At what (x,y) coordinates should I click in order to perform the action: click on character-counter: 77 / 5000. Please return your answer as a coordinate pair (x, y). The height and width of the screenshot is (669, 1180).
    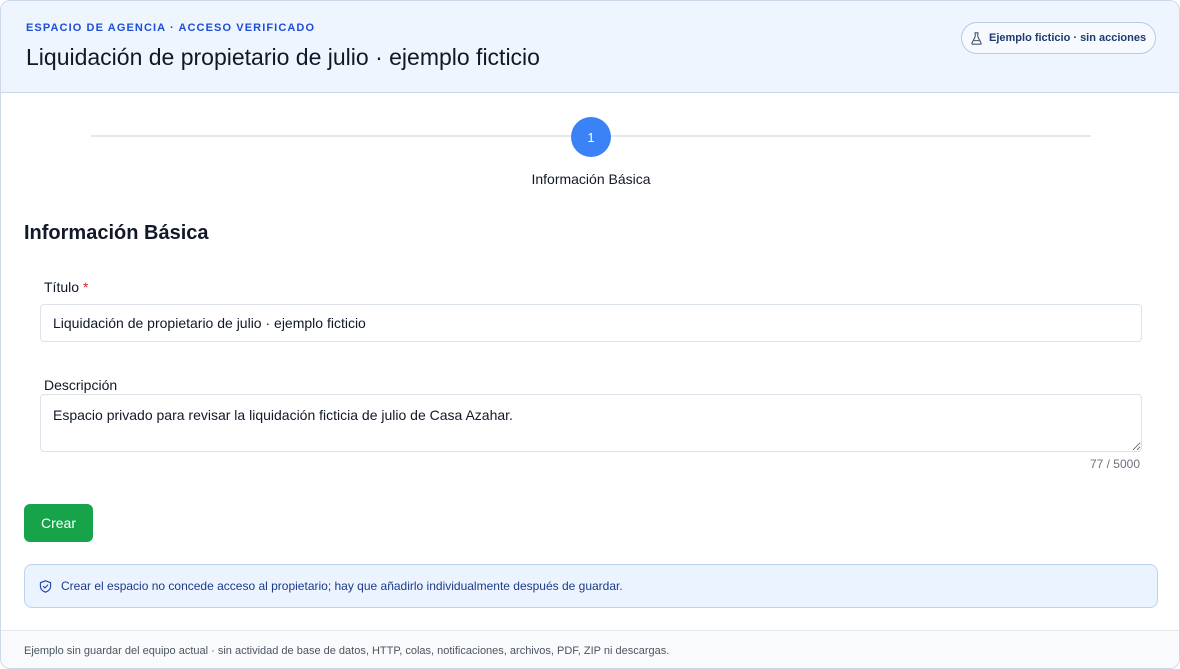
    Looking at the image, I should click on (1114, 464).